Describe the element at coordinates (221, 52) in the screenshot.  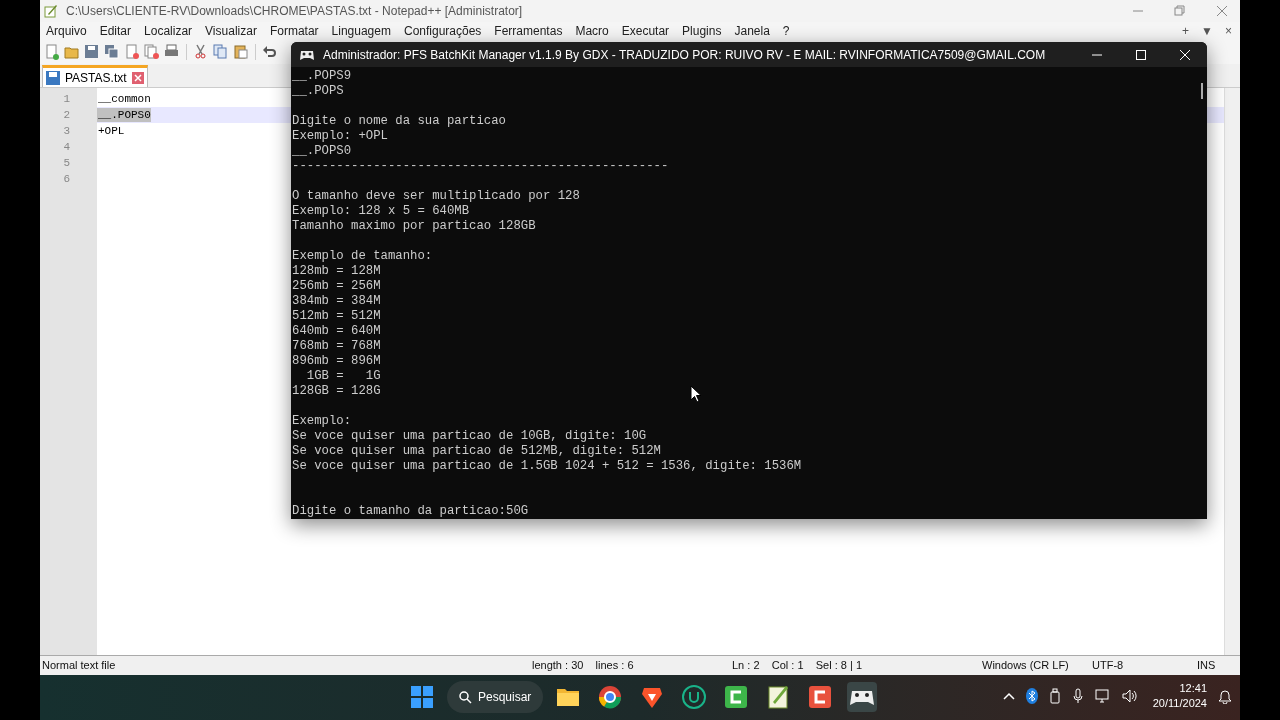
I see `copy-icon` at that location.